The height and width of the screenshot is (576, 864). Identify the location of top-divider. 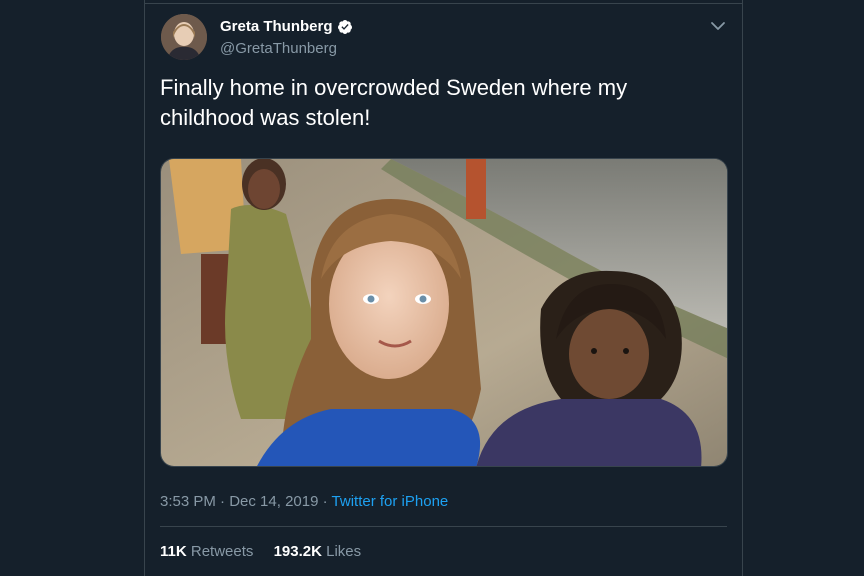
(443, 3).